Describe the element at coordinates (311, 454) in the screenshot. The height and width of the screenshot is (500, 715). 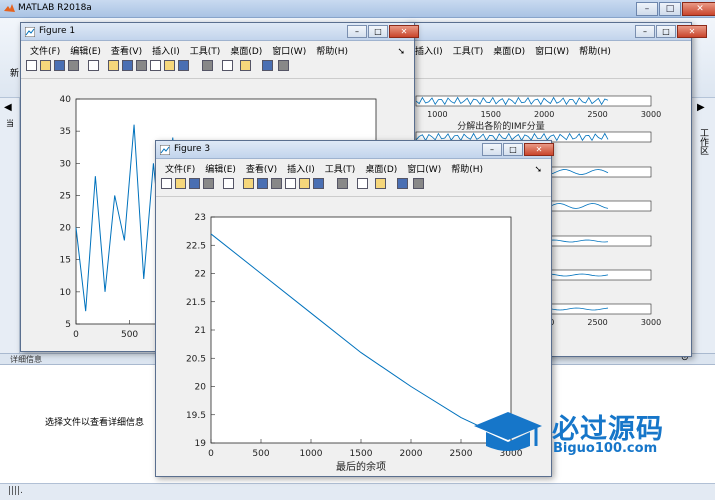
I see `x-tick-label: 1000` at that location.